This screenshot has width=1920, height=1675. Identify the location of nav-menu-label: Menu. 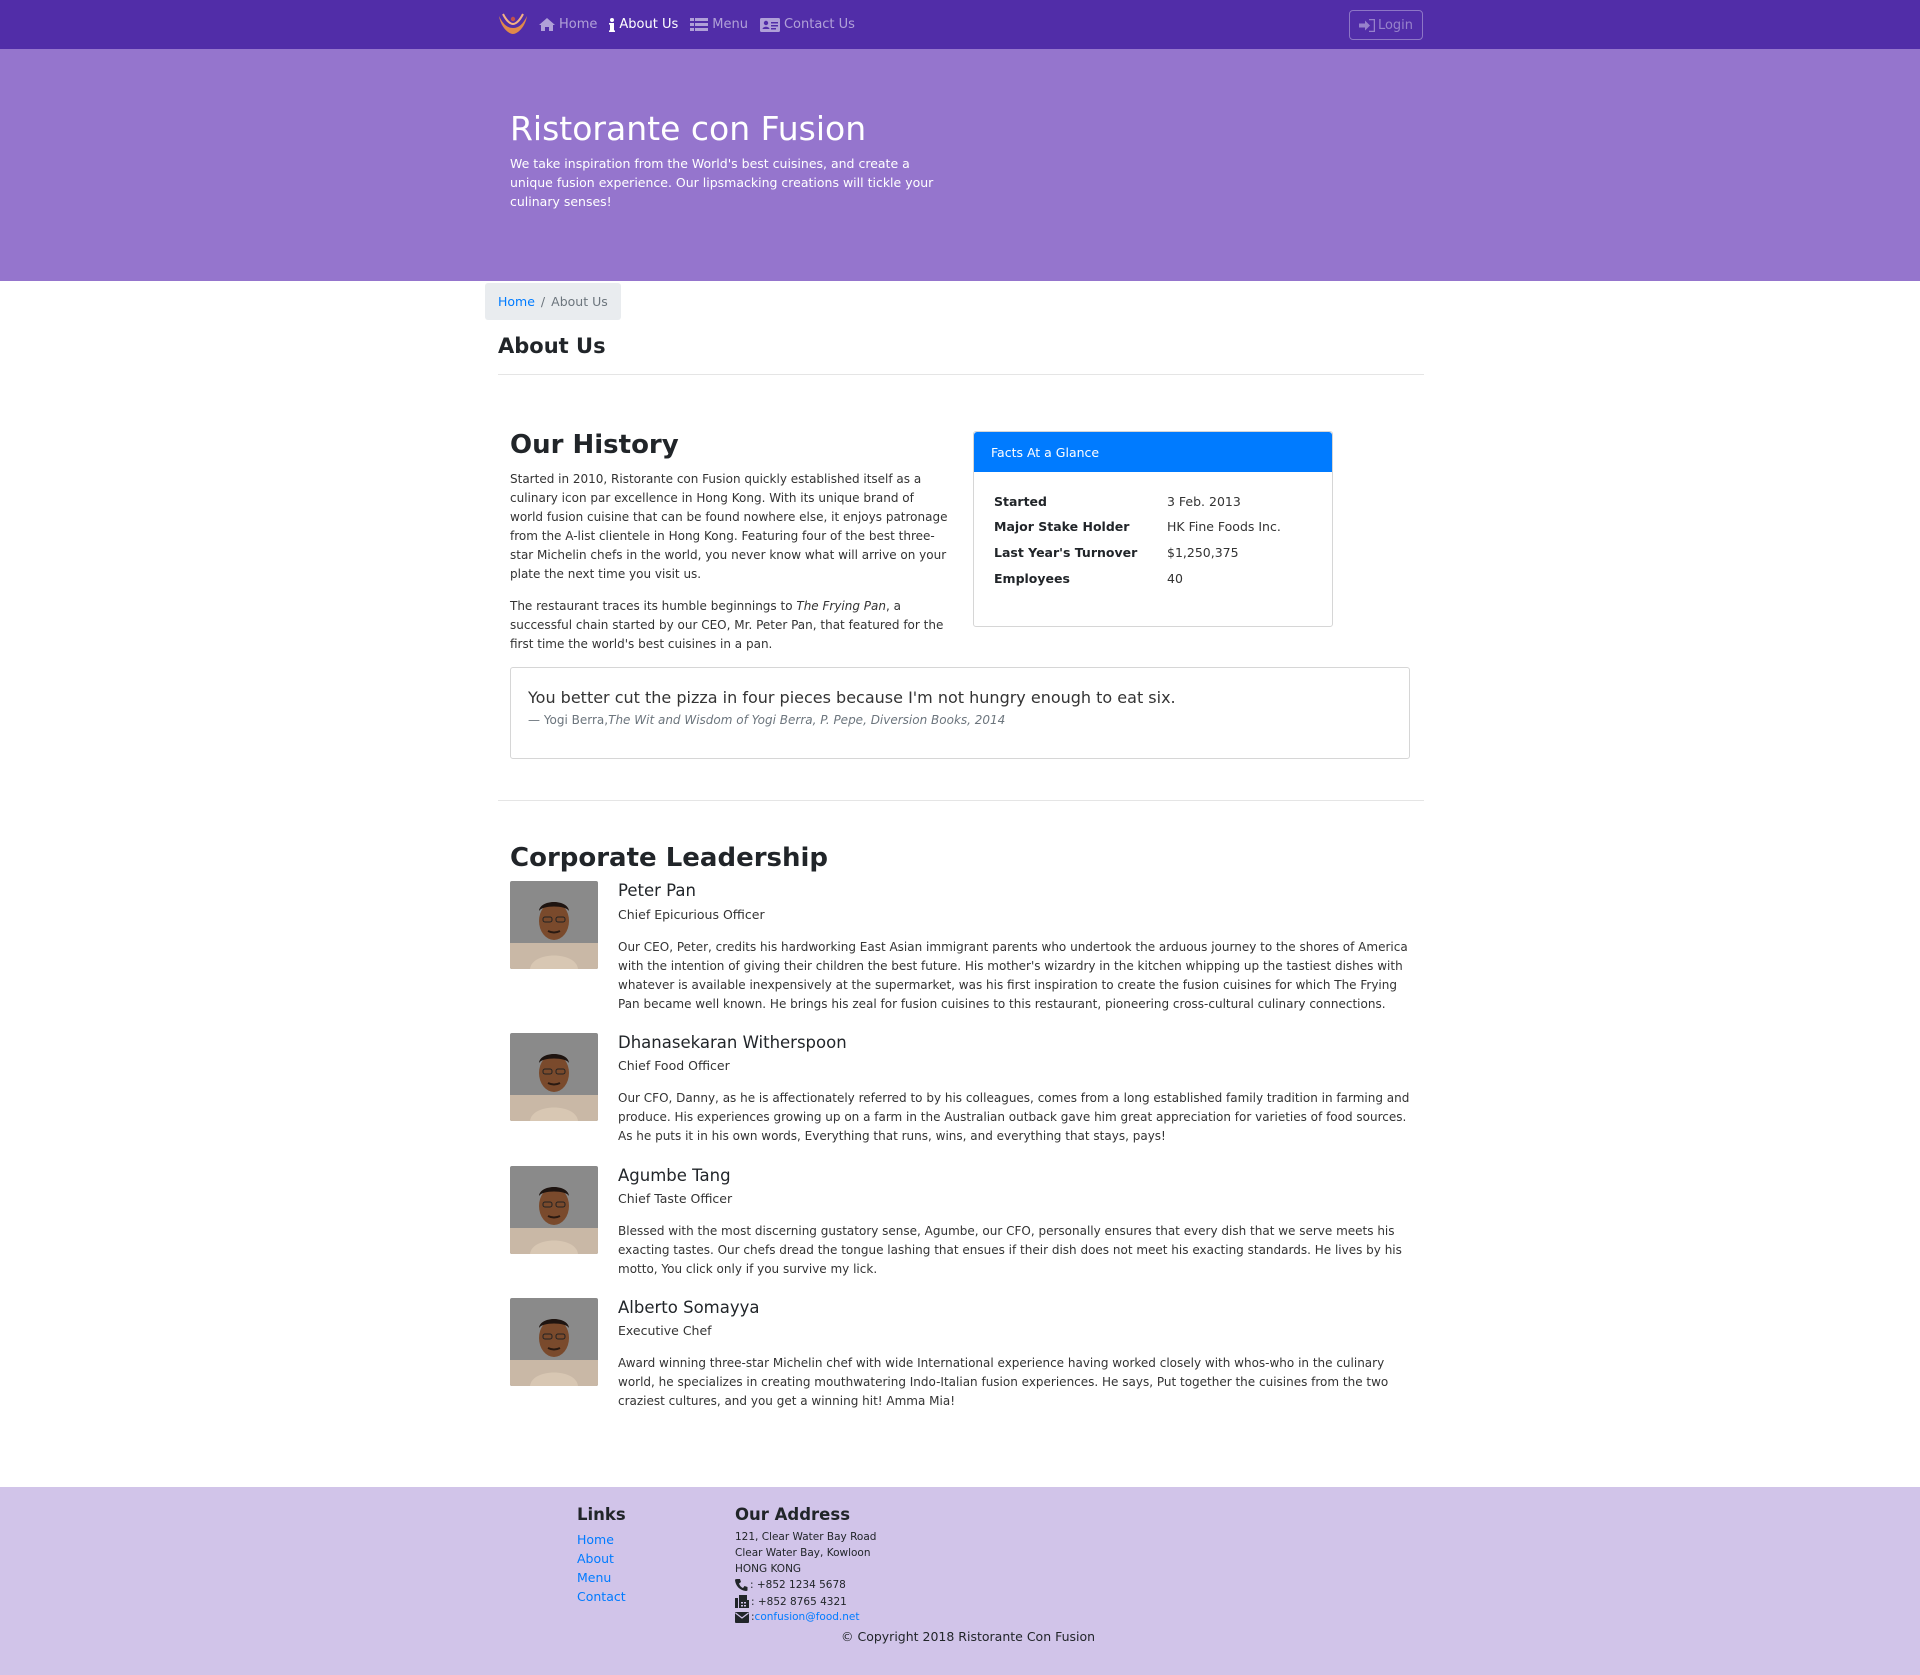
(730, 24).